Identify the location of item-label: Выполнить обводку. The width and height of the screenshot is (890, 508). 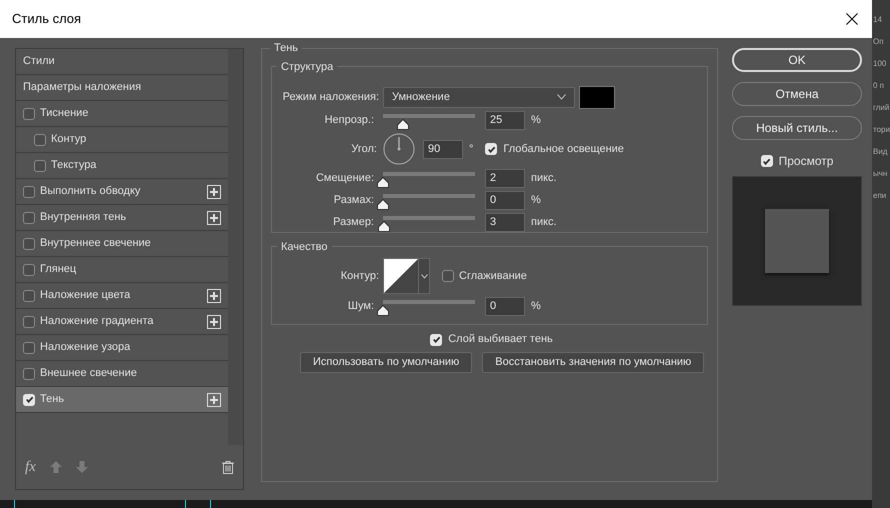
(91, 192).